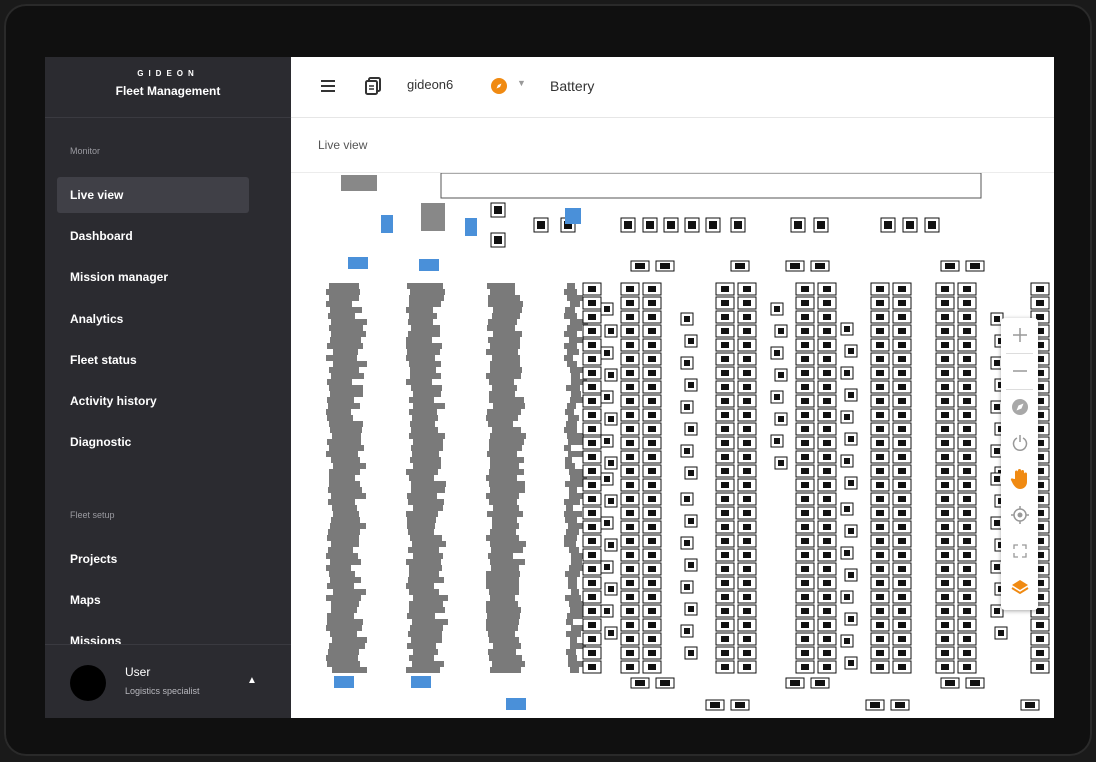 The image size is (1096, 762). What do you see at coordinates (168, 681) in the screenshot?
I see `user-menu: User Logistics specialist ▲` at bounding box center [168, 681].